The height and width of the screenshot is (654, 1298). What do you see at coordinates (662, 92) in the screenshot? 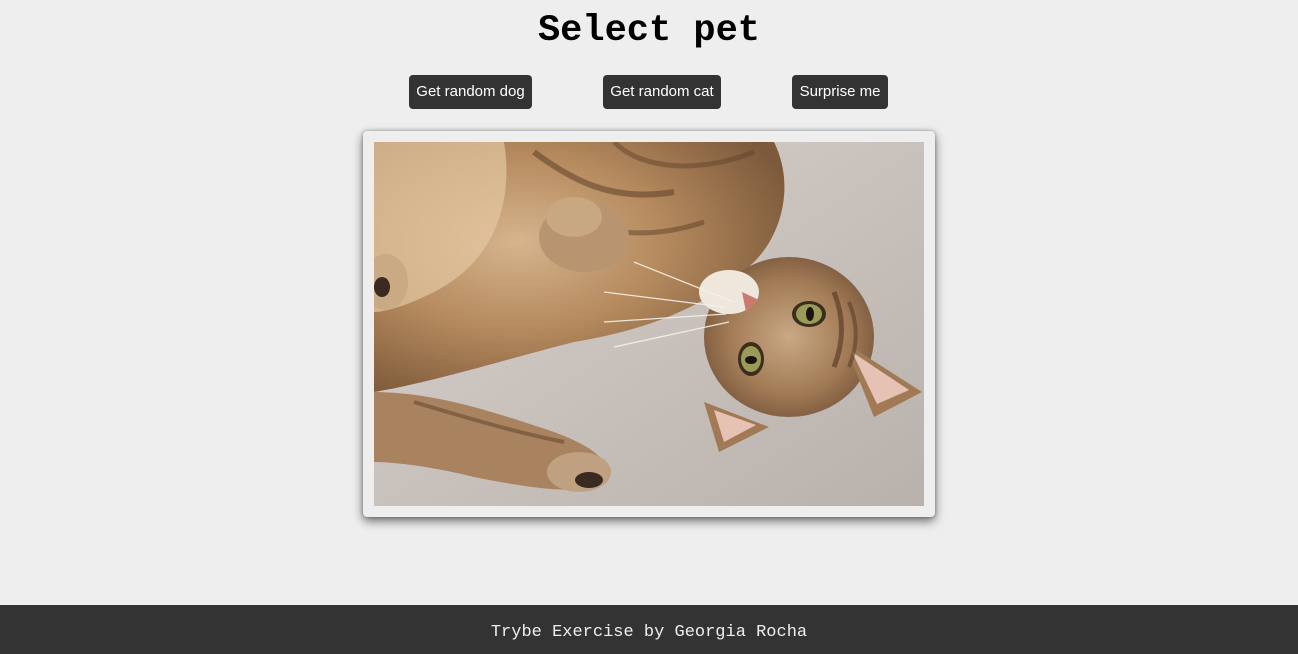
I see `get-random-cat-button: Get random cat` at bounding box center [662, 92].